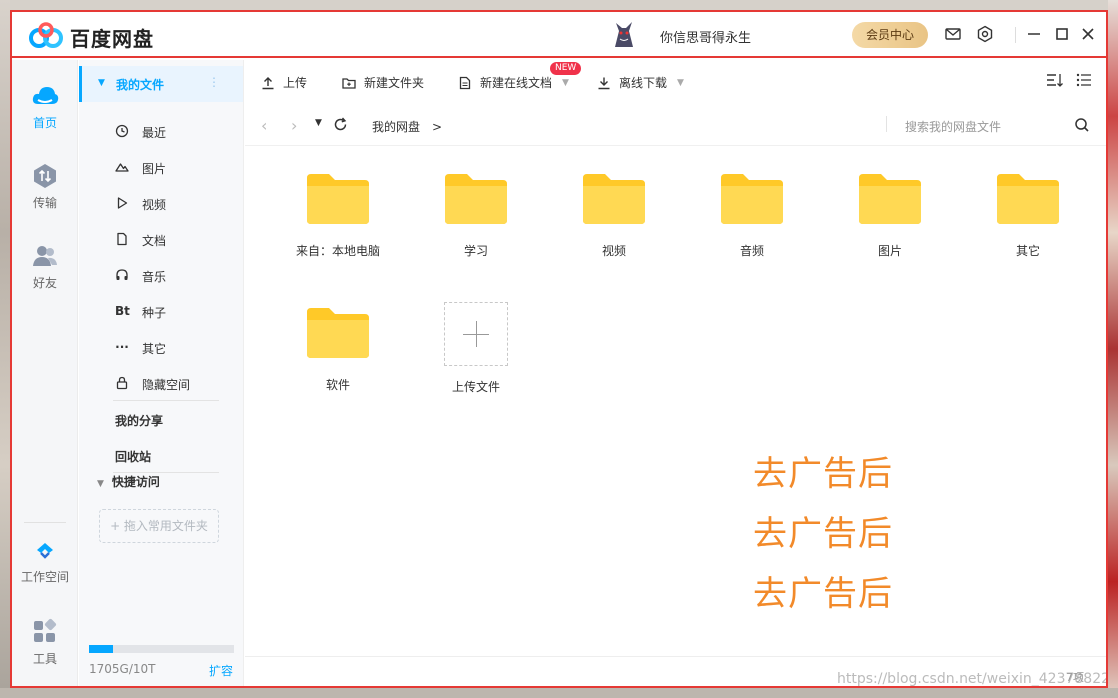 Image resolution: width=1118 pixels, height=698 pixels. What do you see at coordinates (475, 251) in the screenshot?
I see `folder-name: 学习` at bounding box center [475, 251].